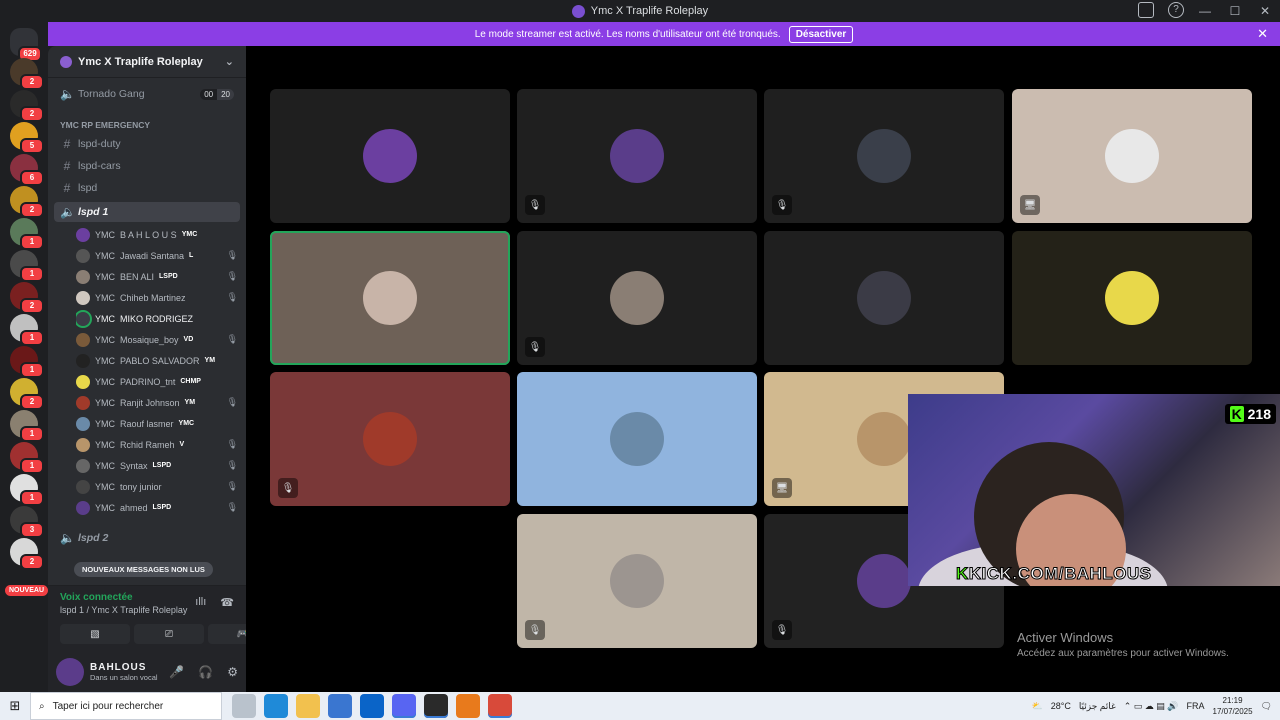 This screenshot has width=1280, height=720. I want to click on maximize-button: ☐, so click(1235, 11).